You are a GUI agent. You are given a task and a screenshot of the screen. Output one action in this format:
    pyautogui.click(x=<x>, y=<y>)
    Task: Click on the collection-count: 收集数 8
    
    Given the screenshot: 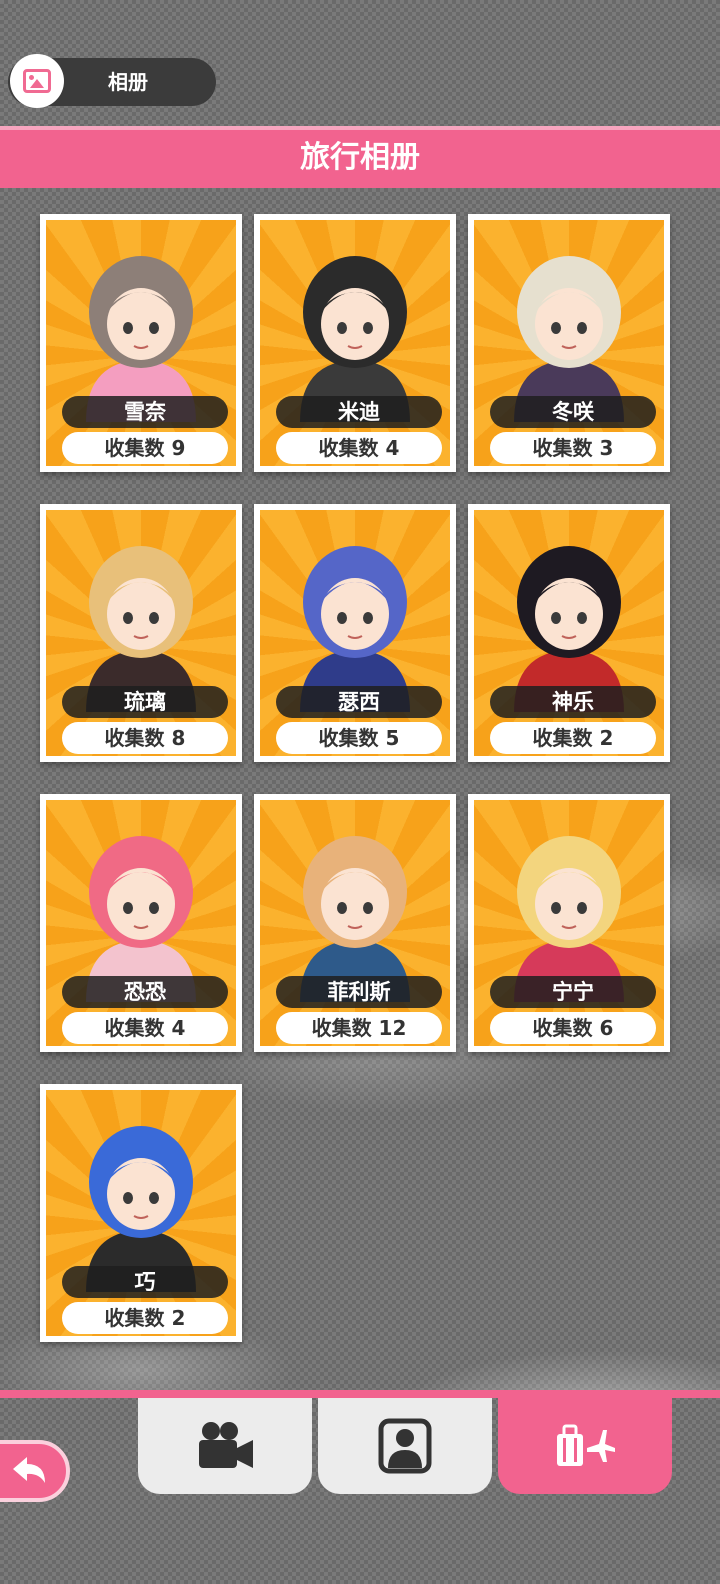 What is the action you would take?
    pyautogui.click(x=145, y=738)
    